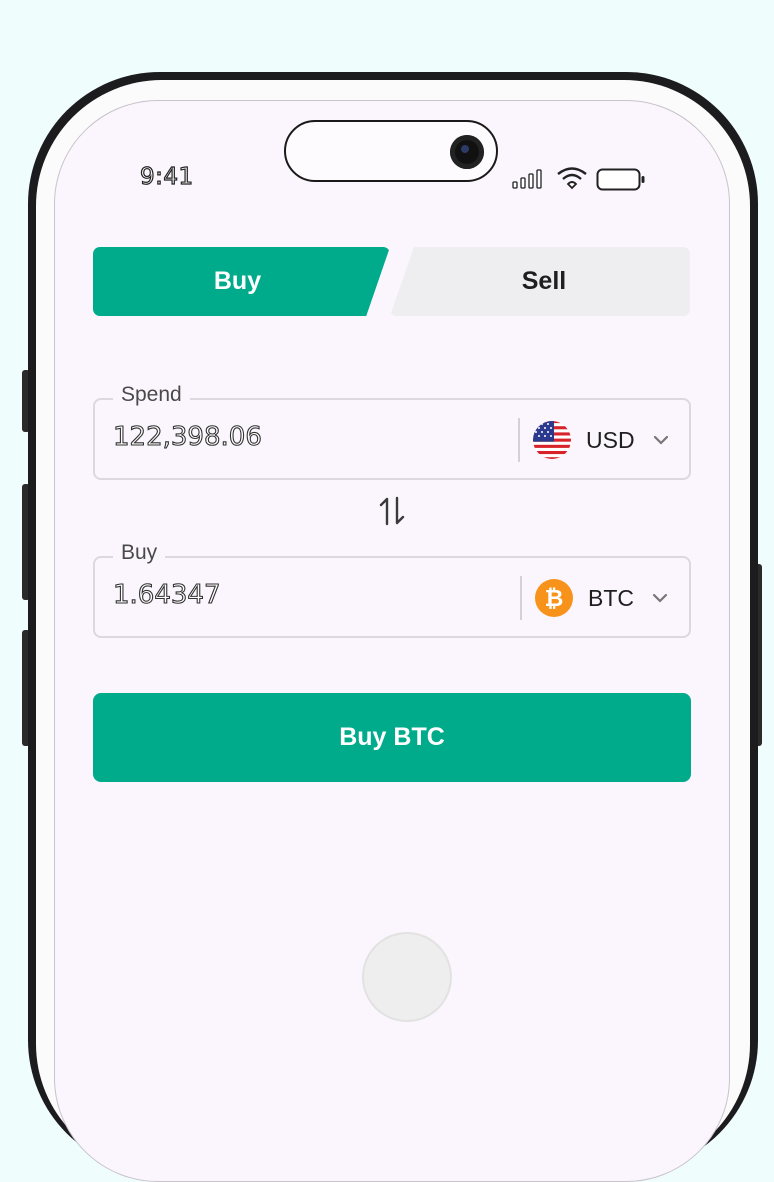 The height and width of the screenshot is (1182, 774). What do you see at coordinates (519, 440) in the screenshot?
I see `spend-divider` at bounding box center [519, 440].